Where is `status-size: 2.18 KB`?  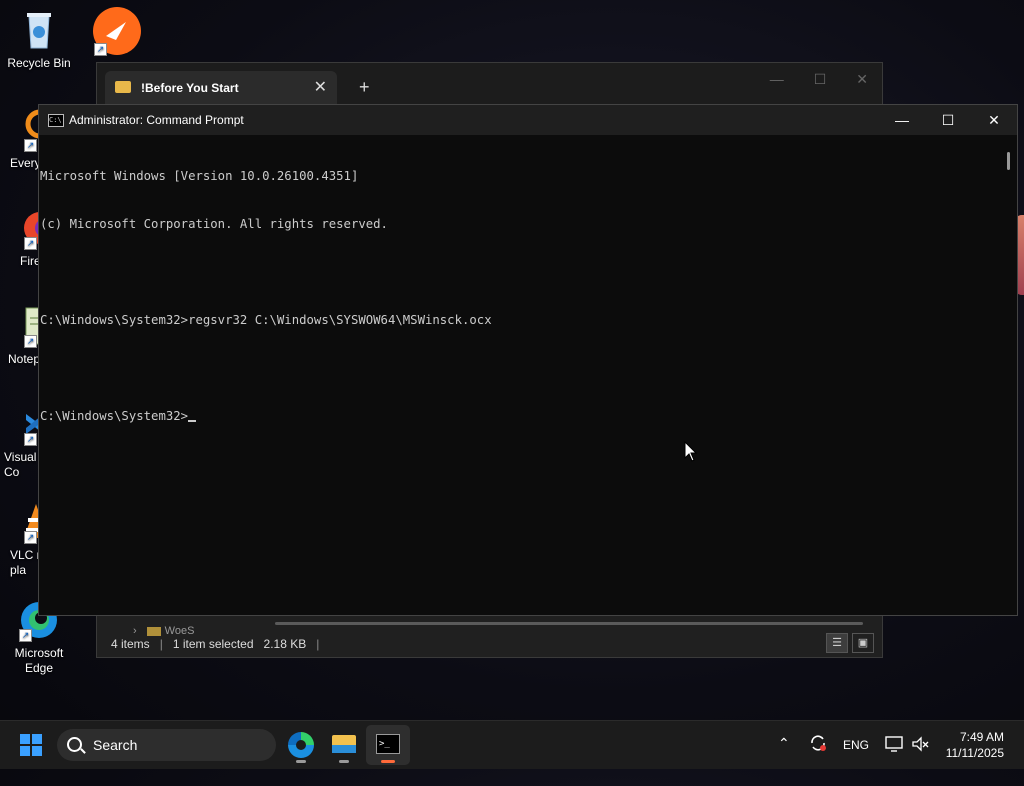
status-size: 2.18 KB is located at coordinates (285, 644).